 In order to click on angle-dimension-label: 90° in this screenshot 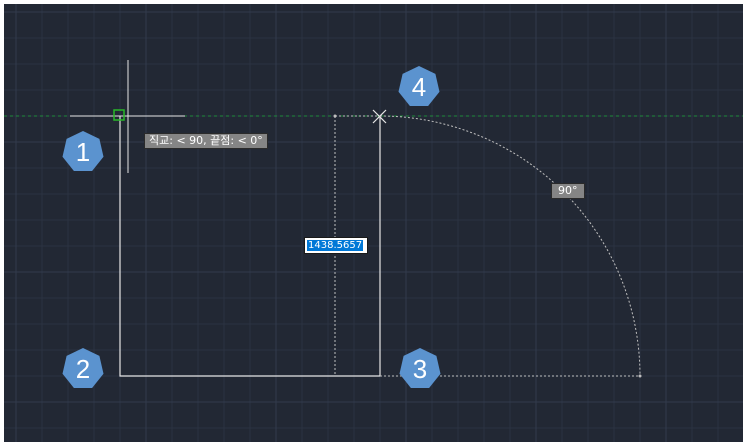, I will do `click(568, 191)`.